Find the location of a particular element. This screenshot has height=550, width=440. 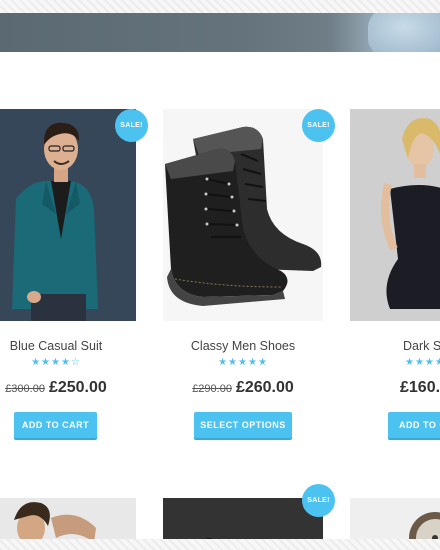

product-title: Dark Sl is located at coordinates (421, 346).